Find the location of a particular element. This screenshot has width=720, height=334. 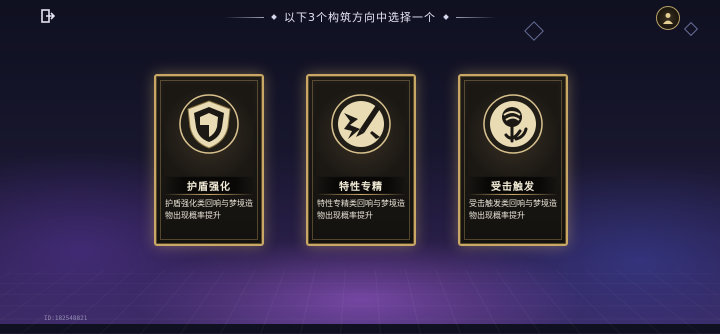

title-dot-right is located at coordinates (446, 17).